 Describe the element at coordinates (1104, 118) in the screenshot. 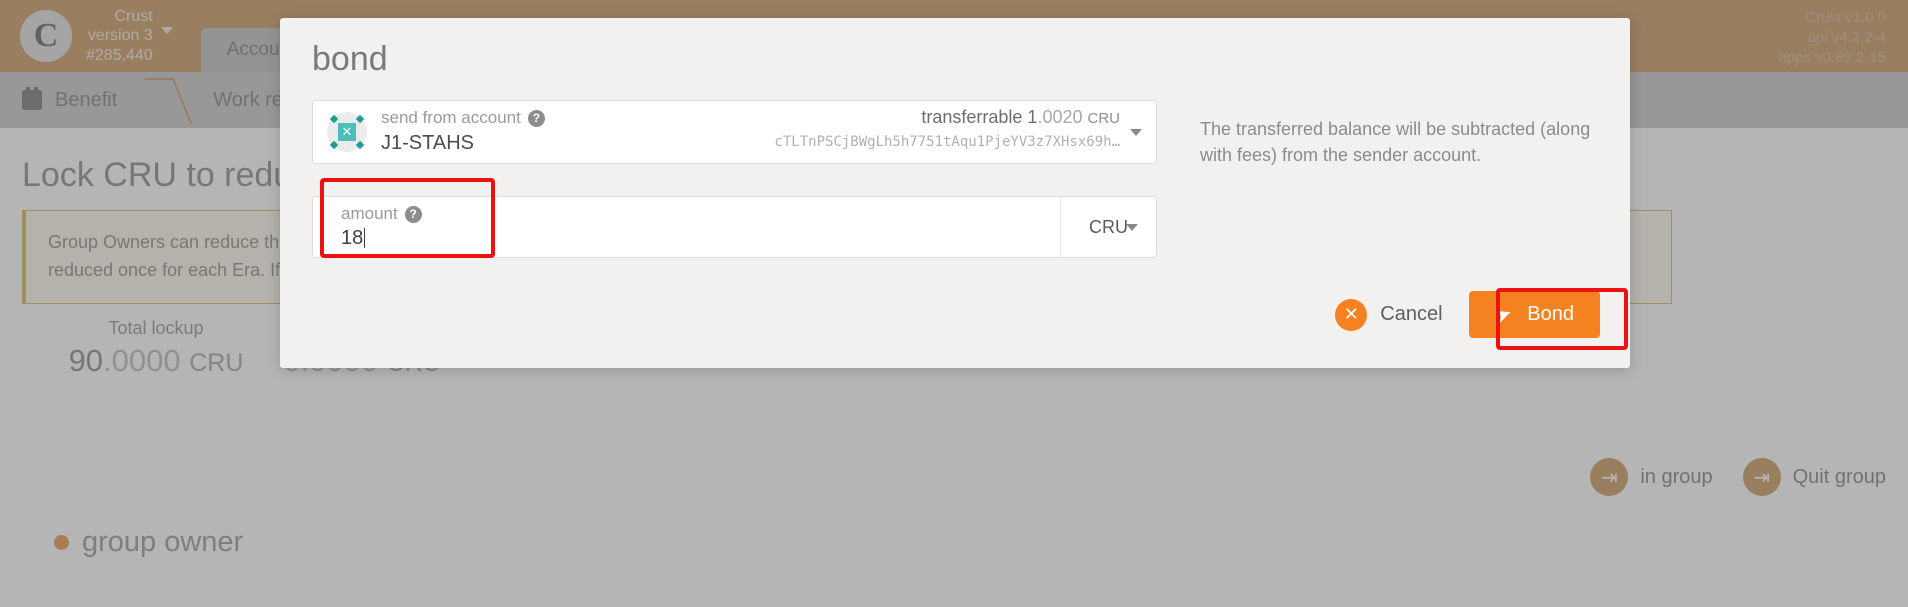

I see `transferrable-unit: CRU` at that location.